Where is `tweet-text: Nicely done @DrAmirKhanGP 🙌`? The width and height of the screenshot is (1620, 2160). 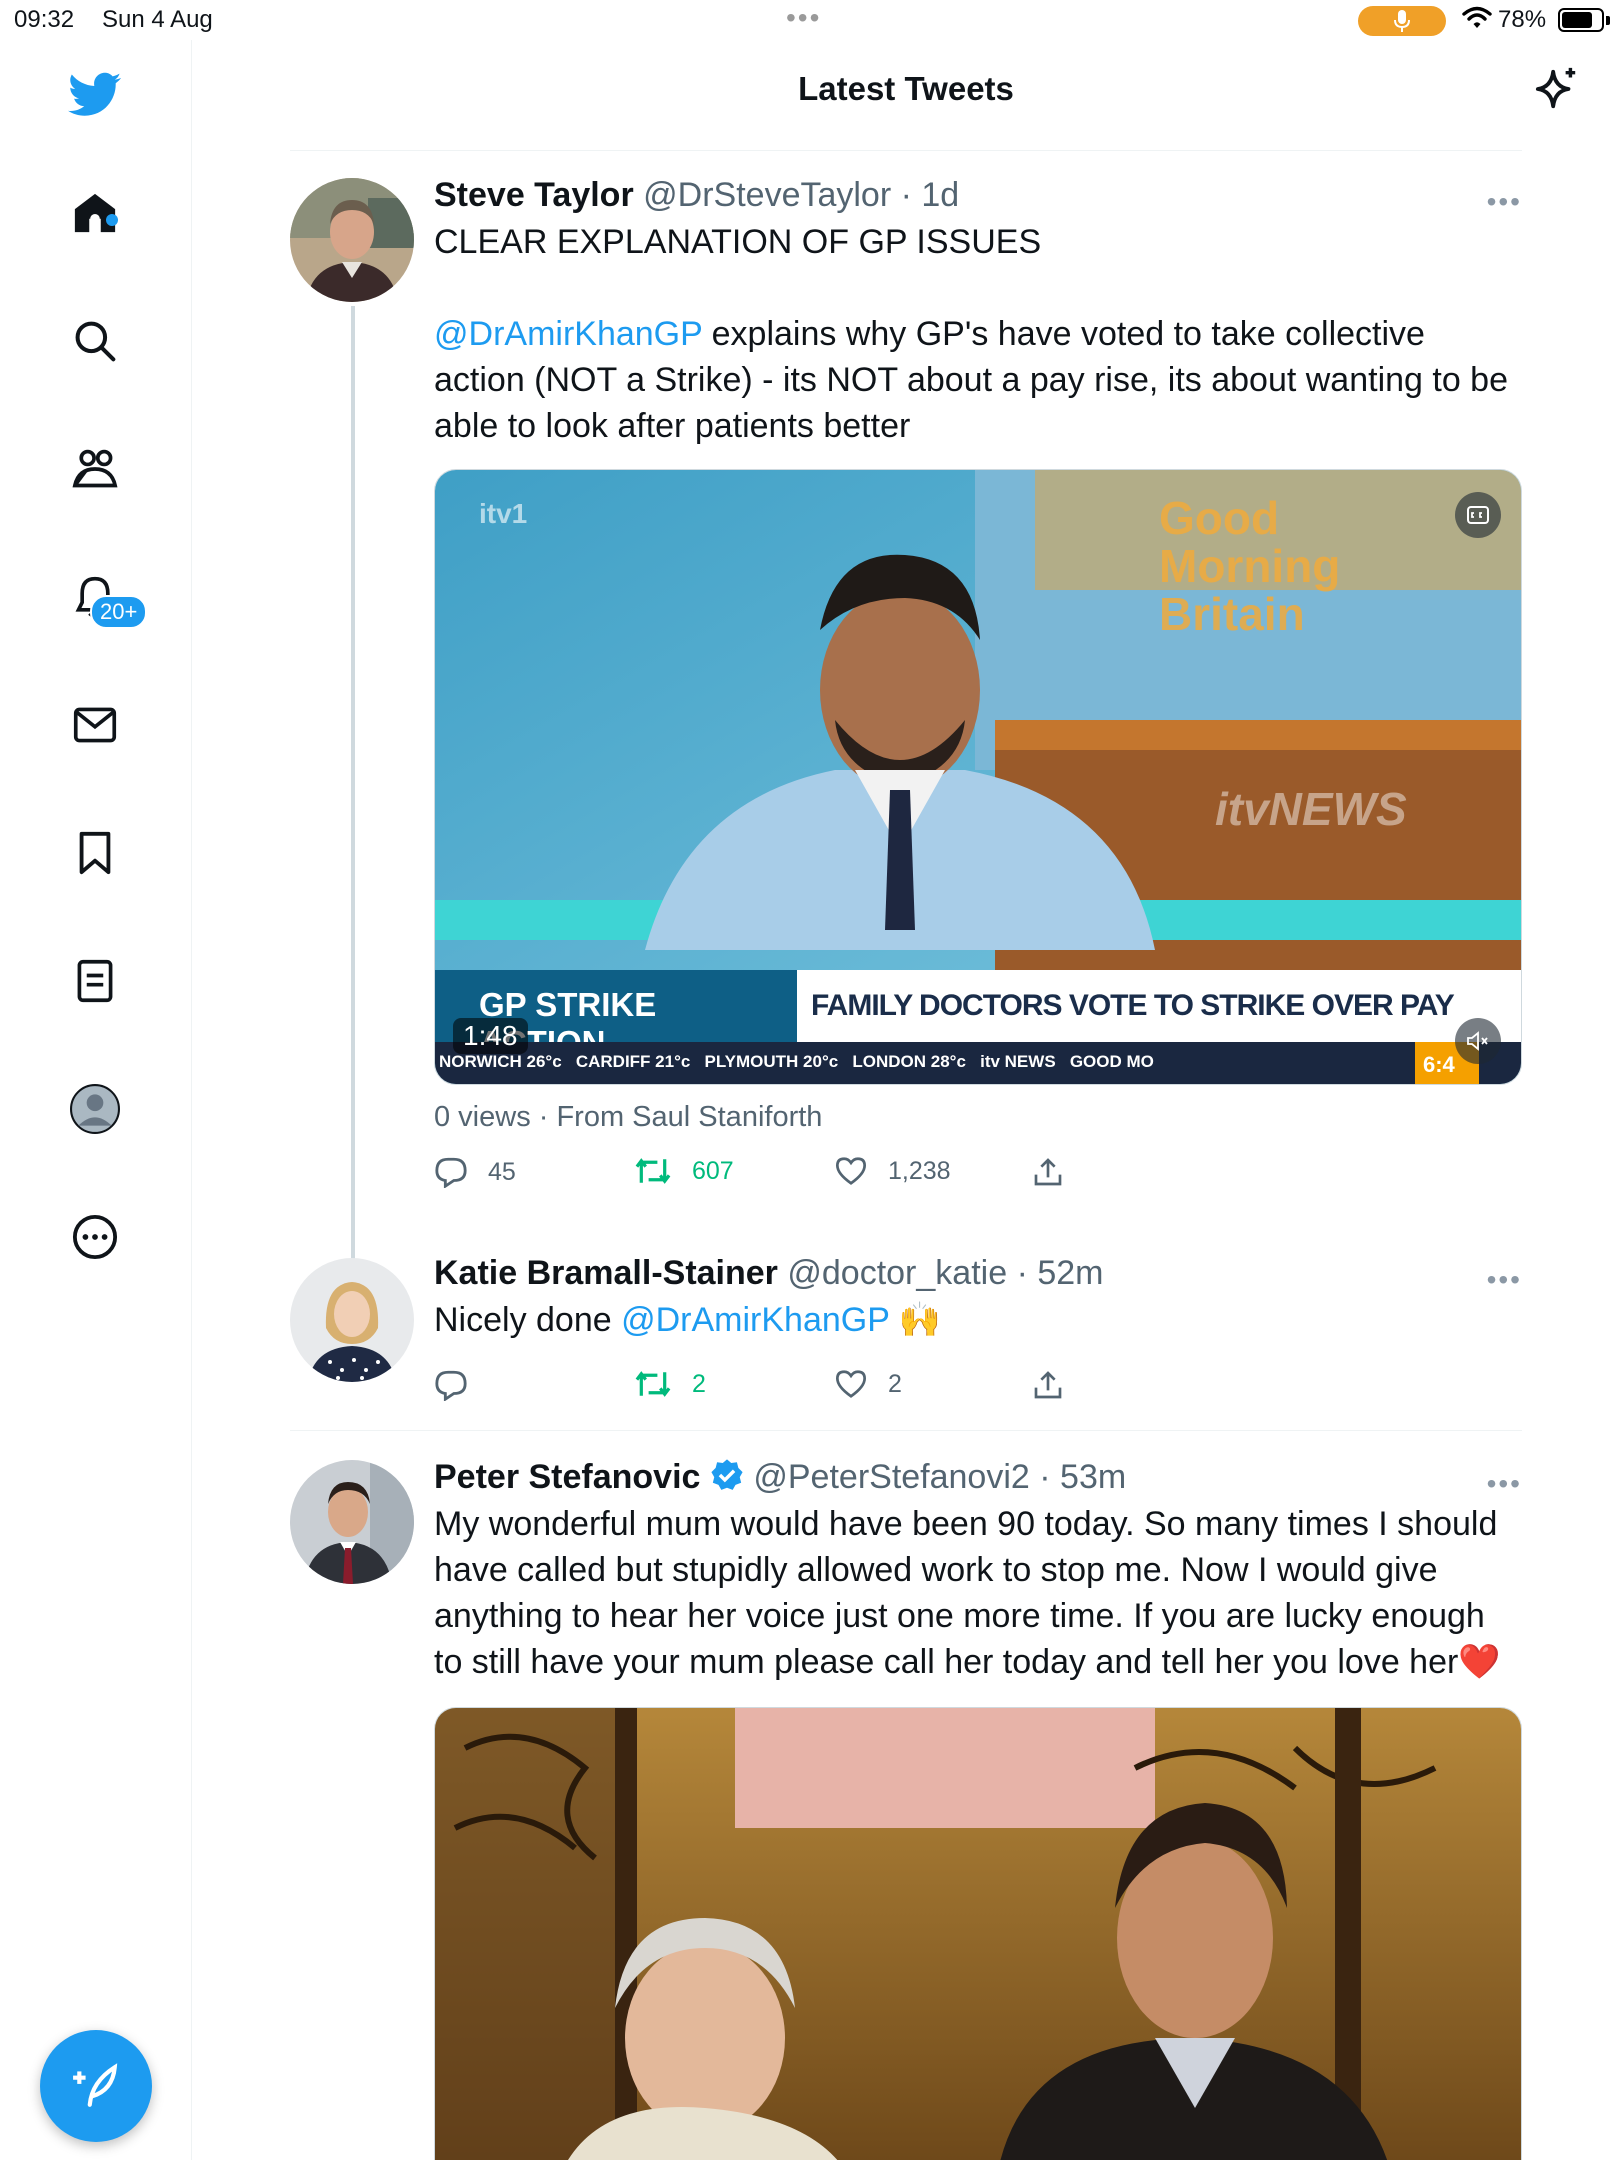
tweet-text: Nicely done @DrAmirKhanGP 🙌 is located at coordinates (978, 1320).